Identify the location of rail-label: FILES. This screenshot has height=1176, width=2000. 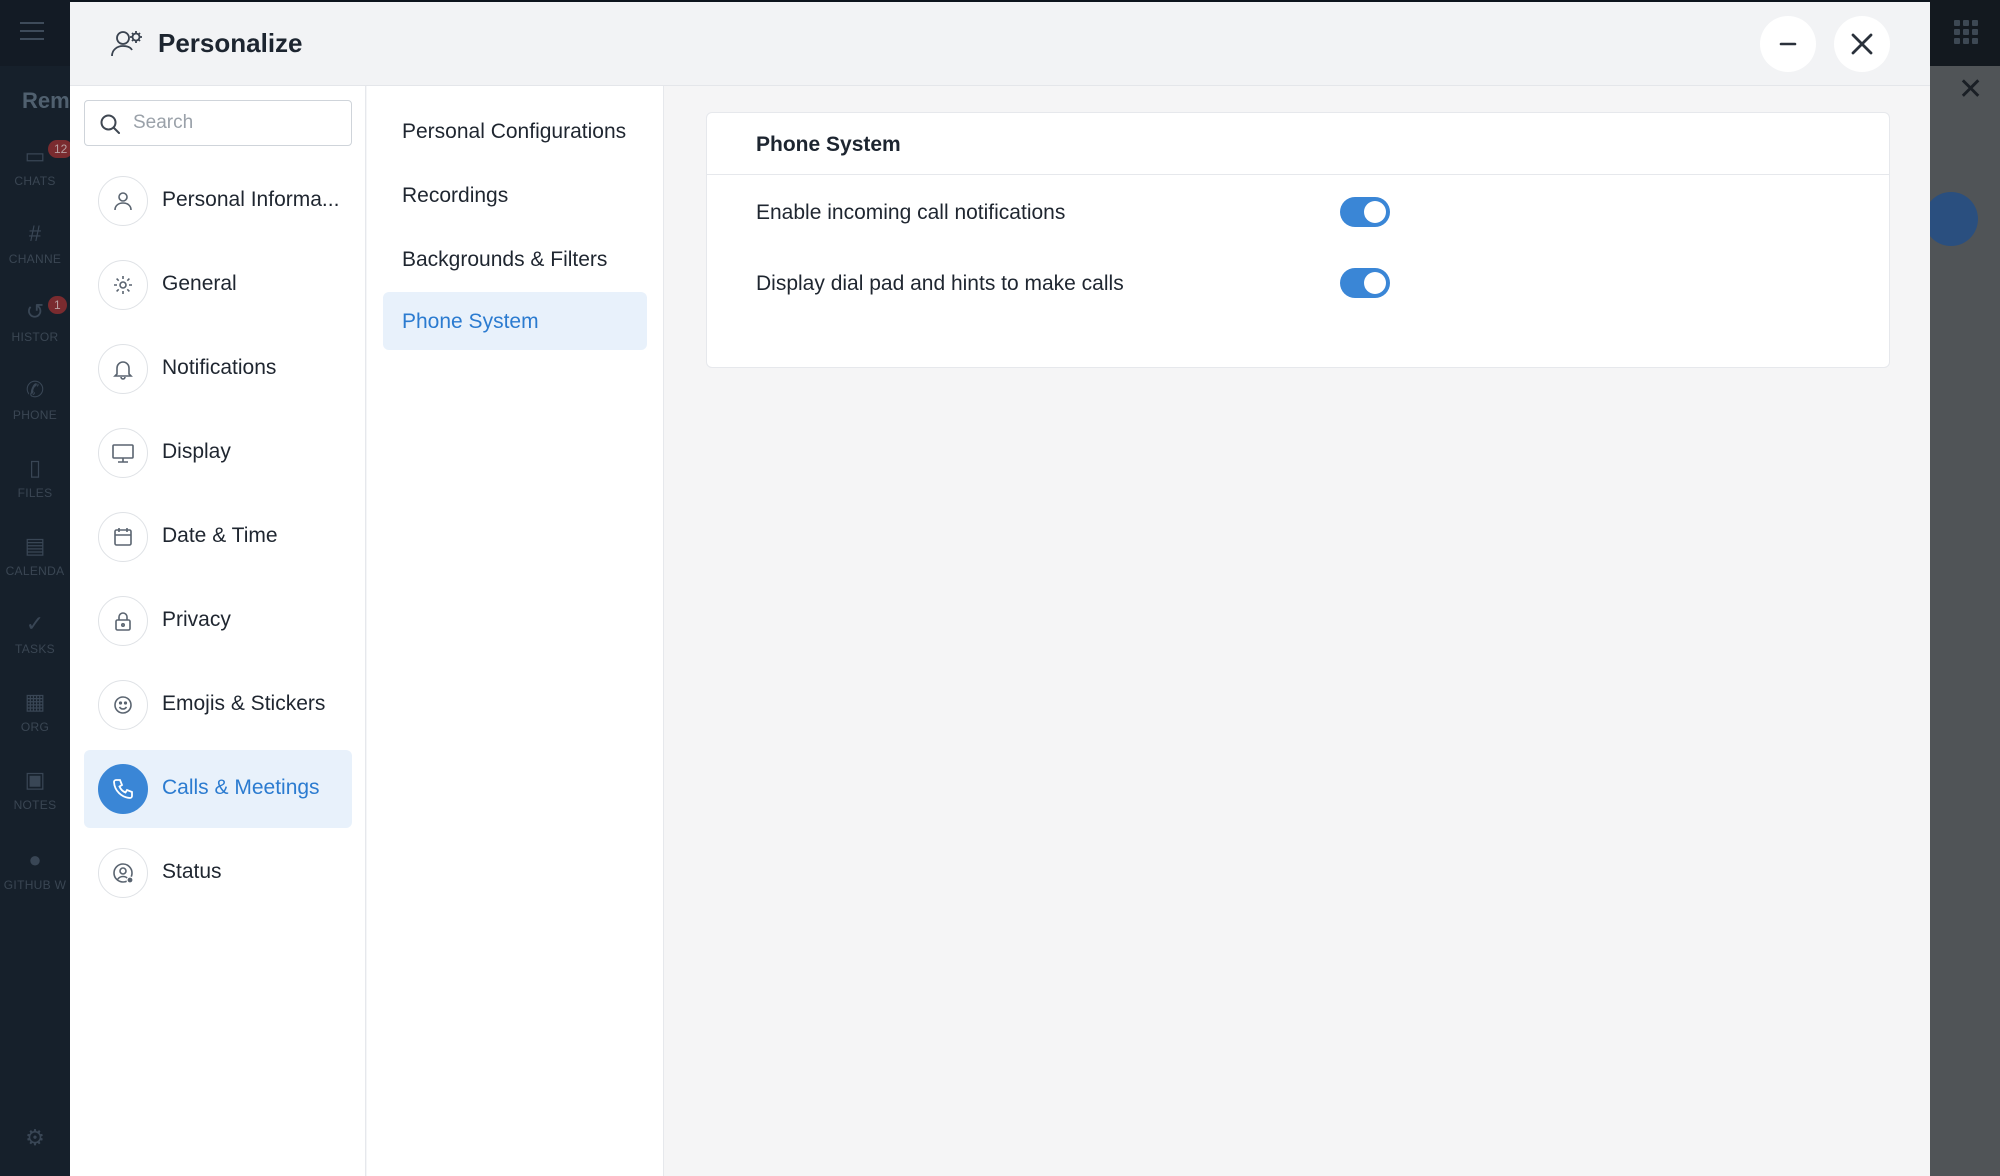
(35, 493).